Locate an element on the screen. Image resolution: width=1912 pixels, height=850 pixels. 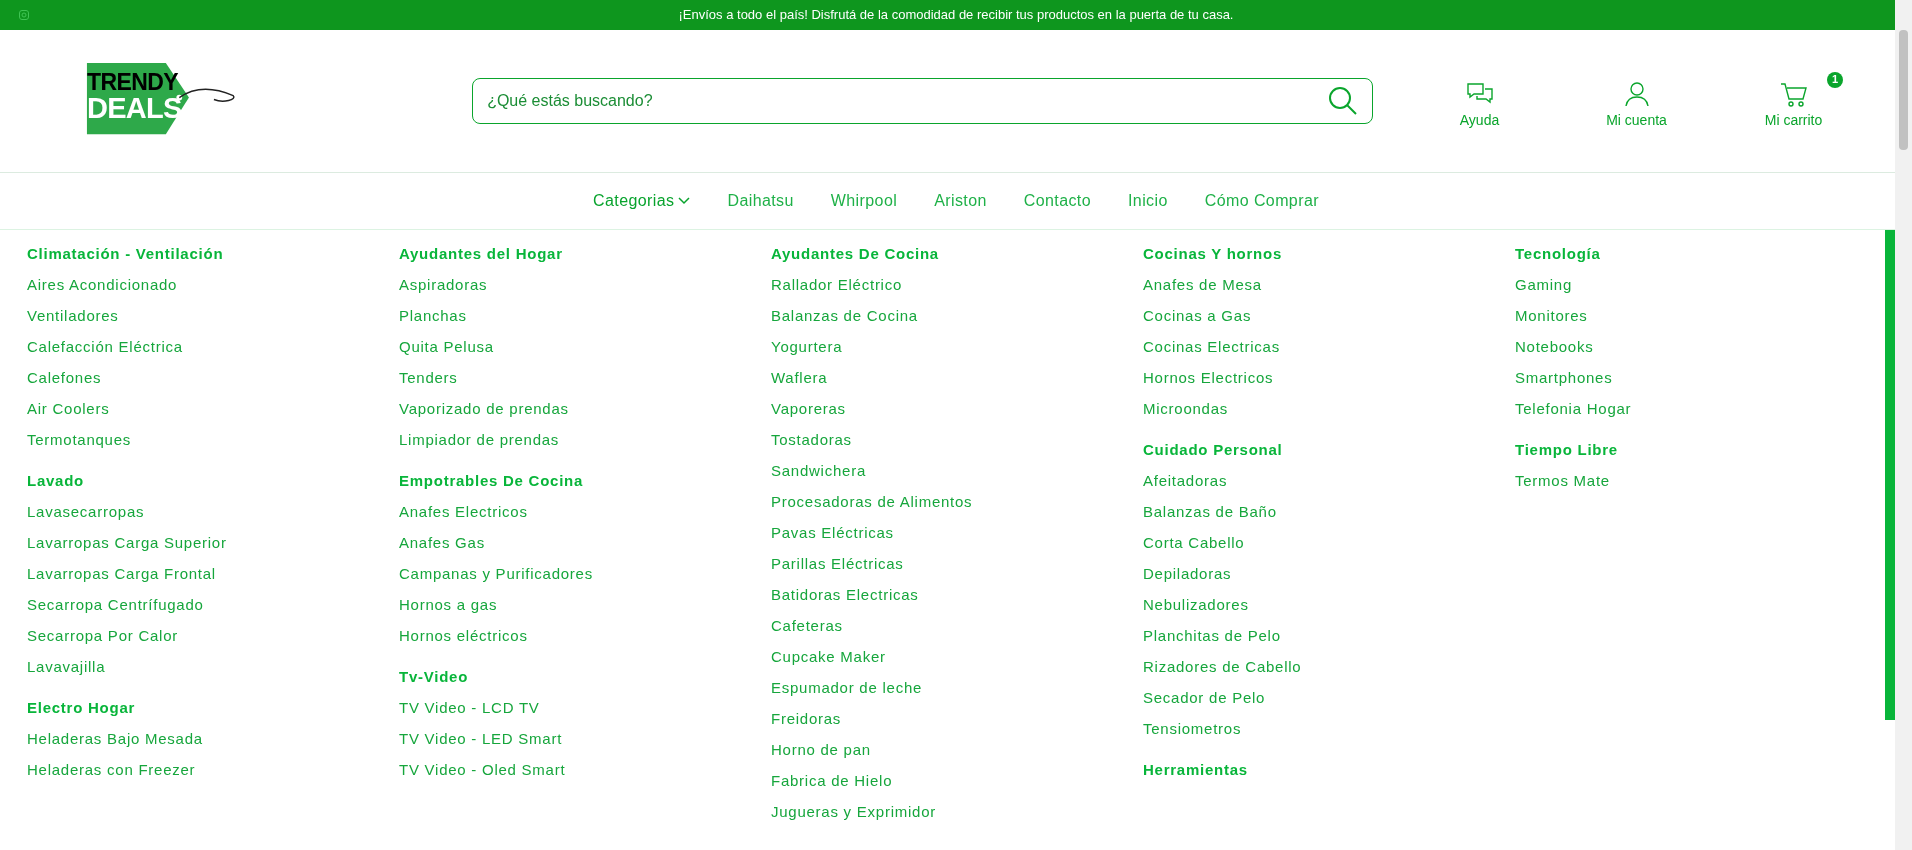
category-heading: Electro Hogar is located at coordinates (213, 707).